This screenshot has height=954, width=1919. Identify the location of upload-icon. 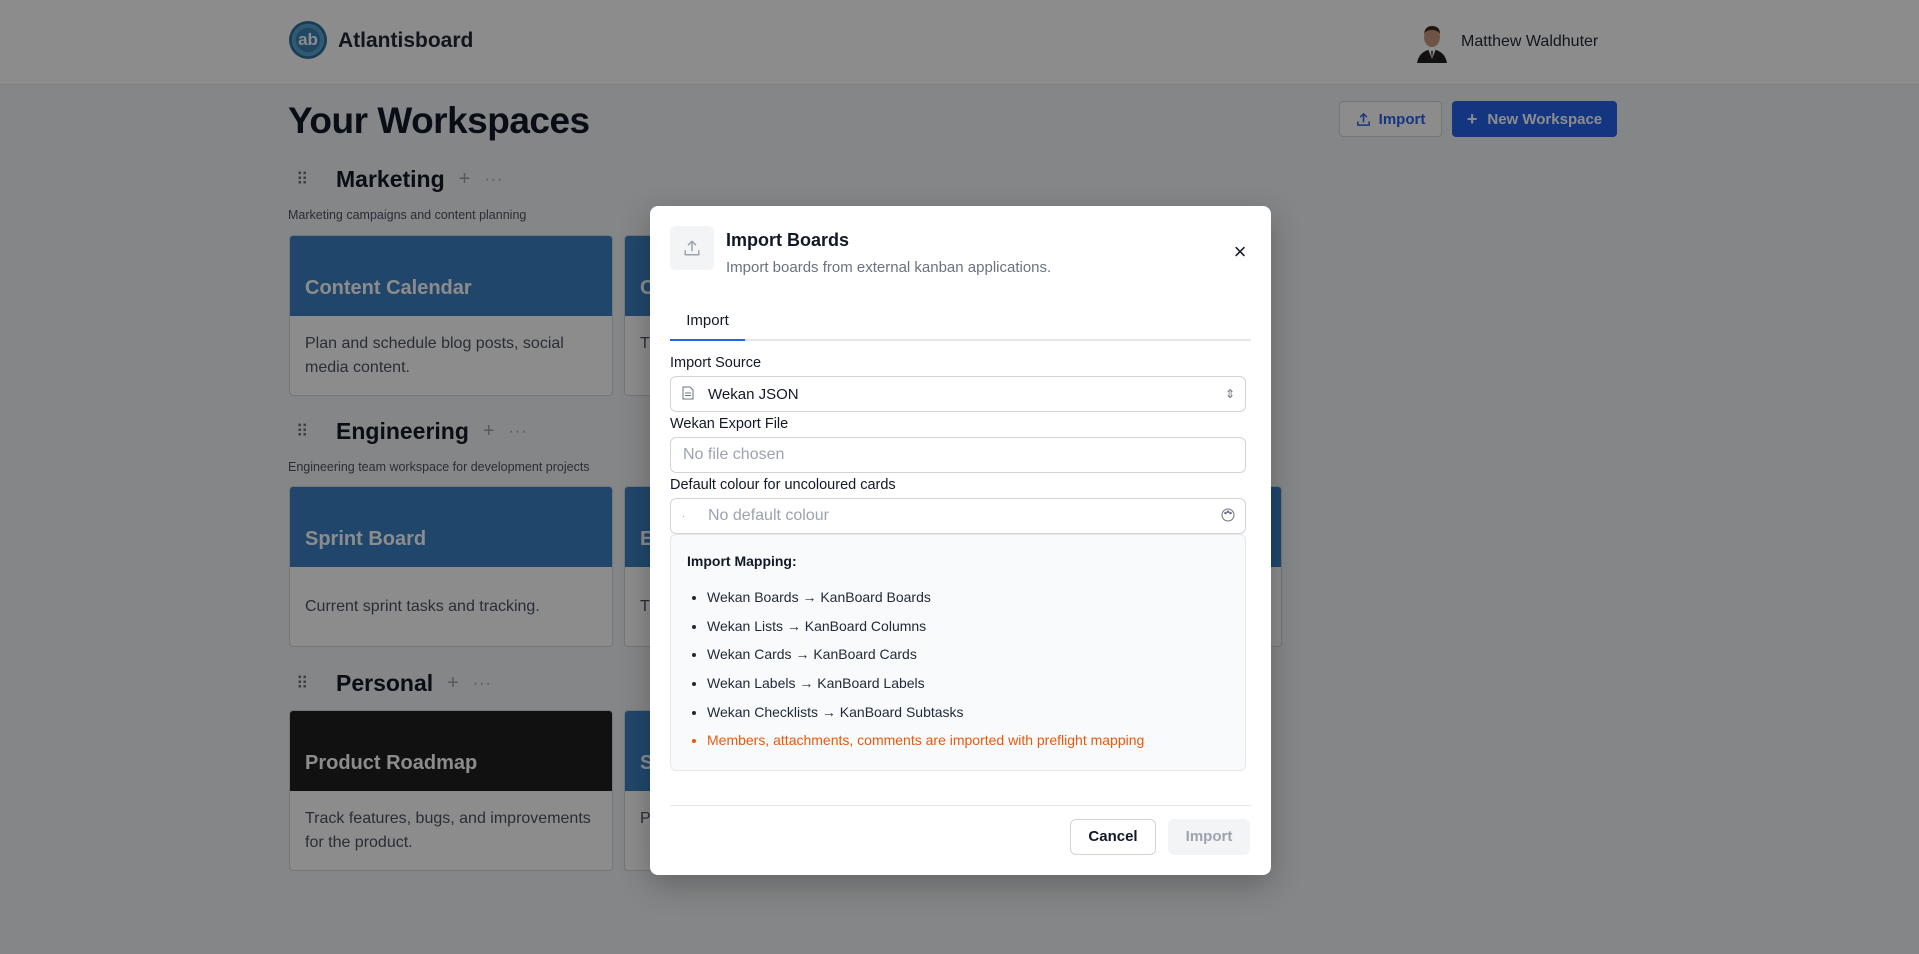
(692, 248).